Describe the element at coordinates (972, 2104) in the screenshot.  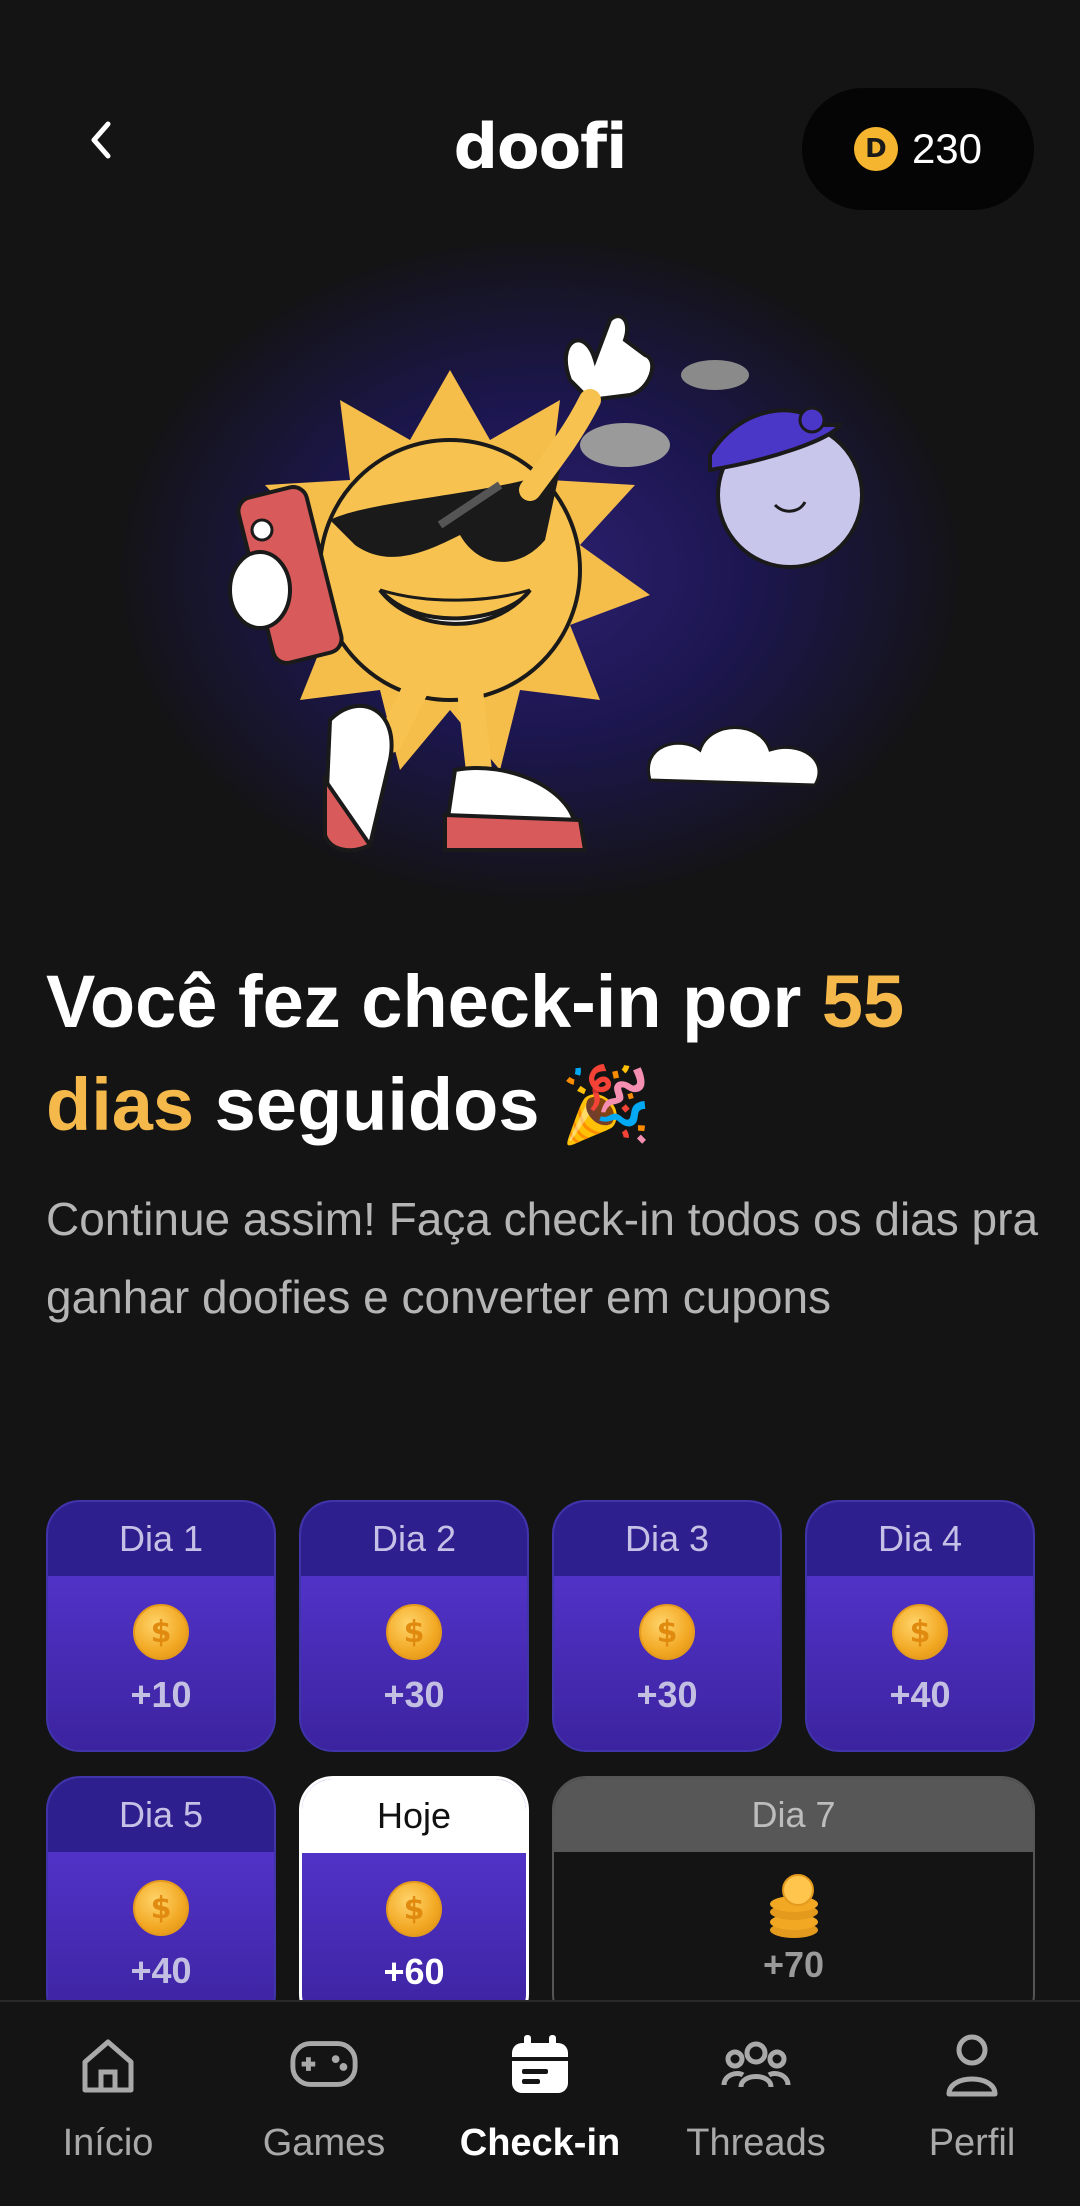
I see `nav-item-perfil: Perfil` at that location.